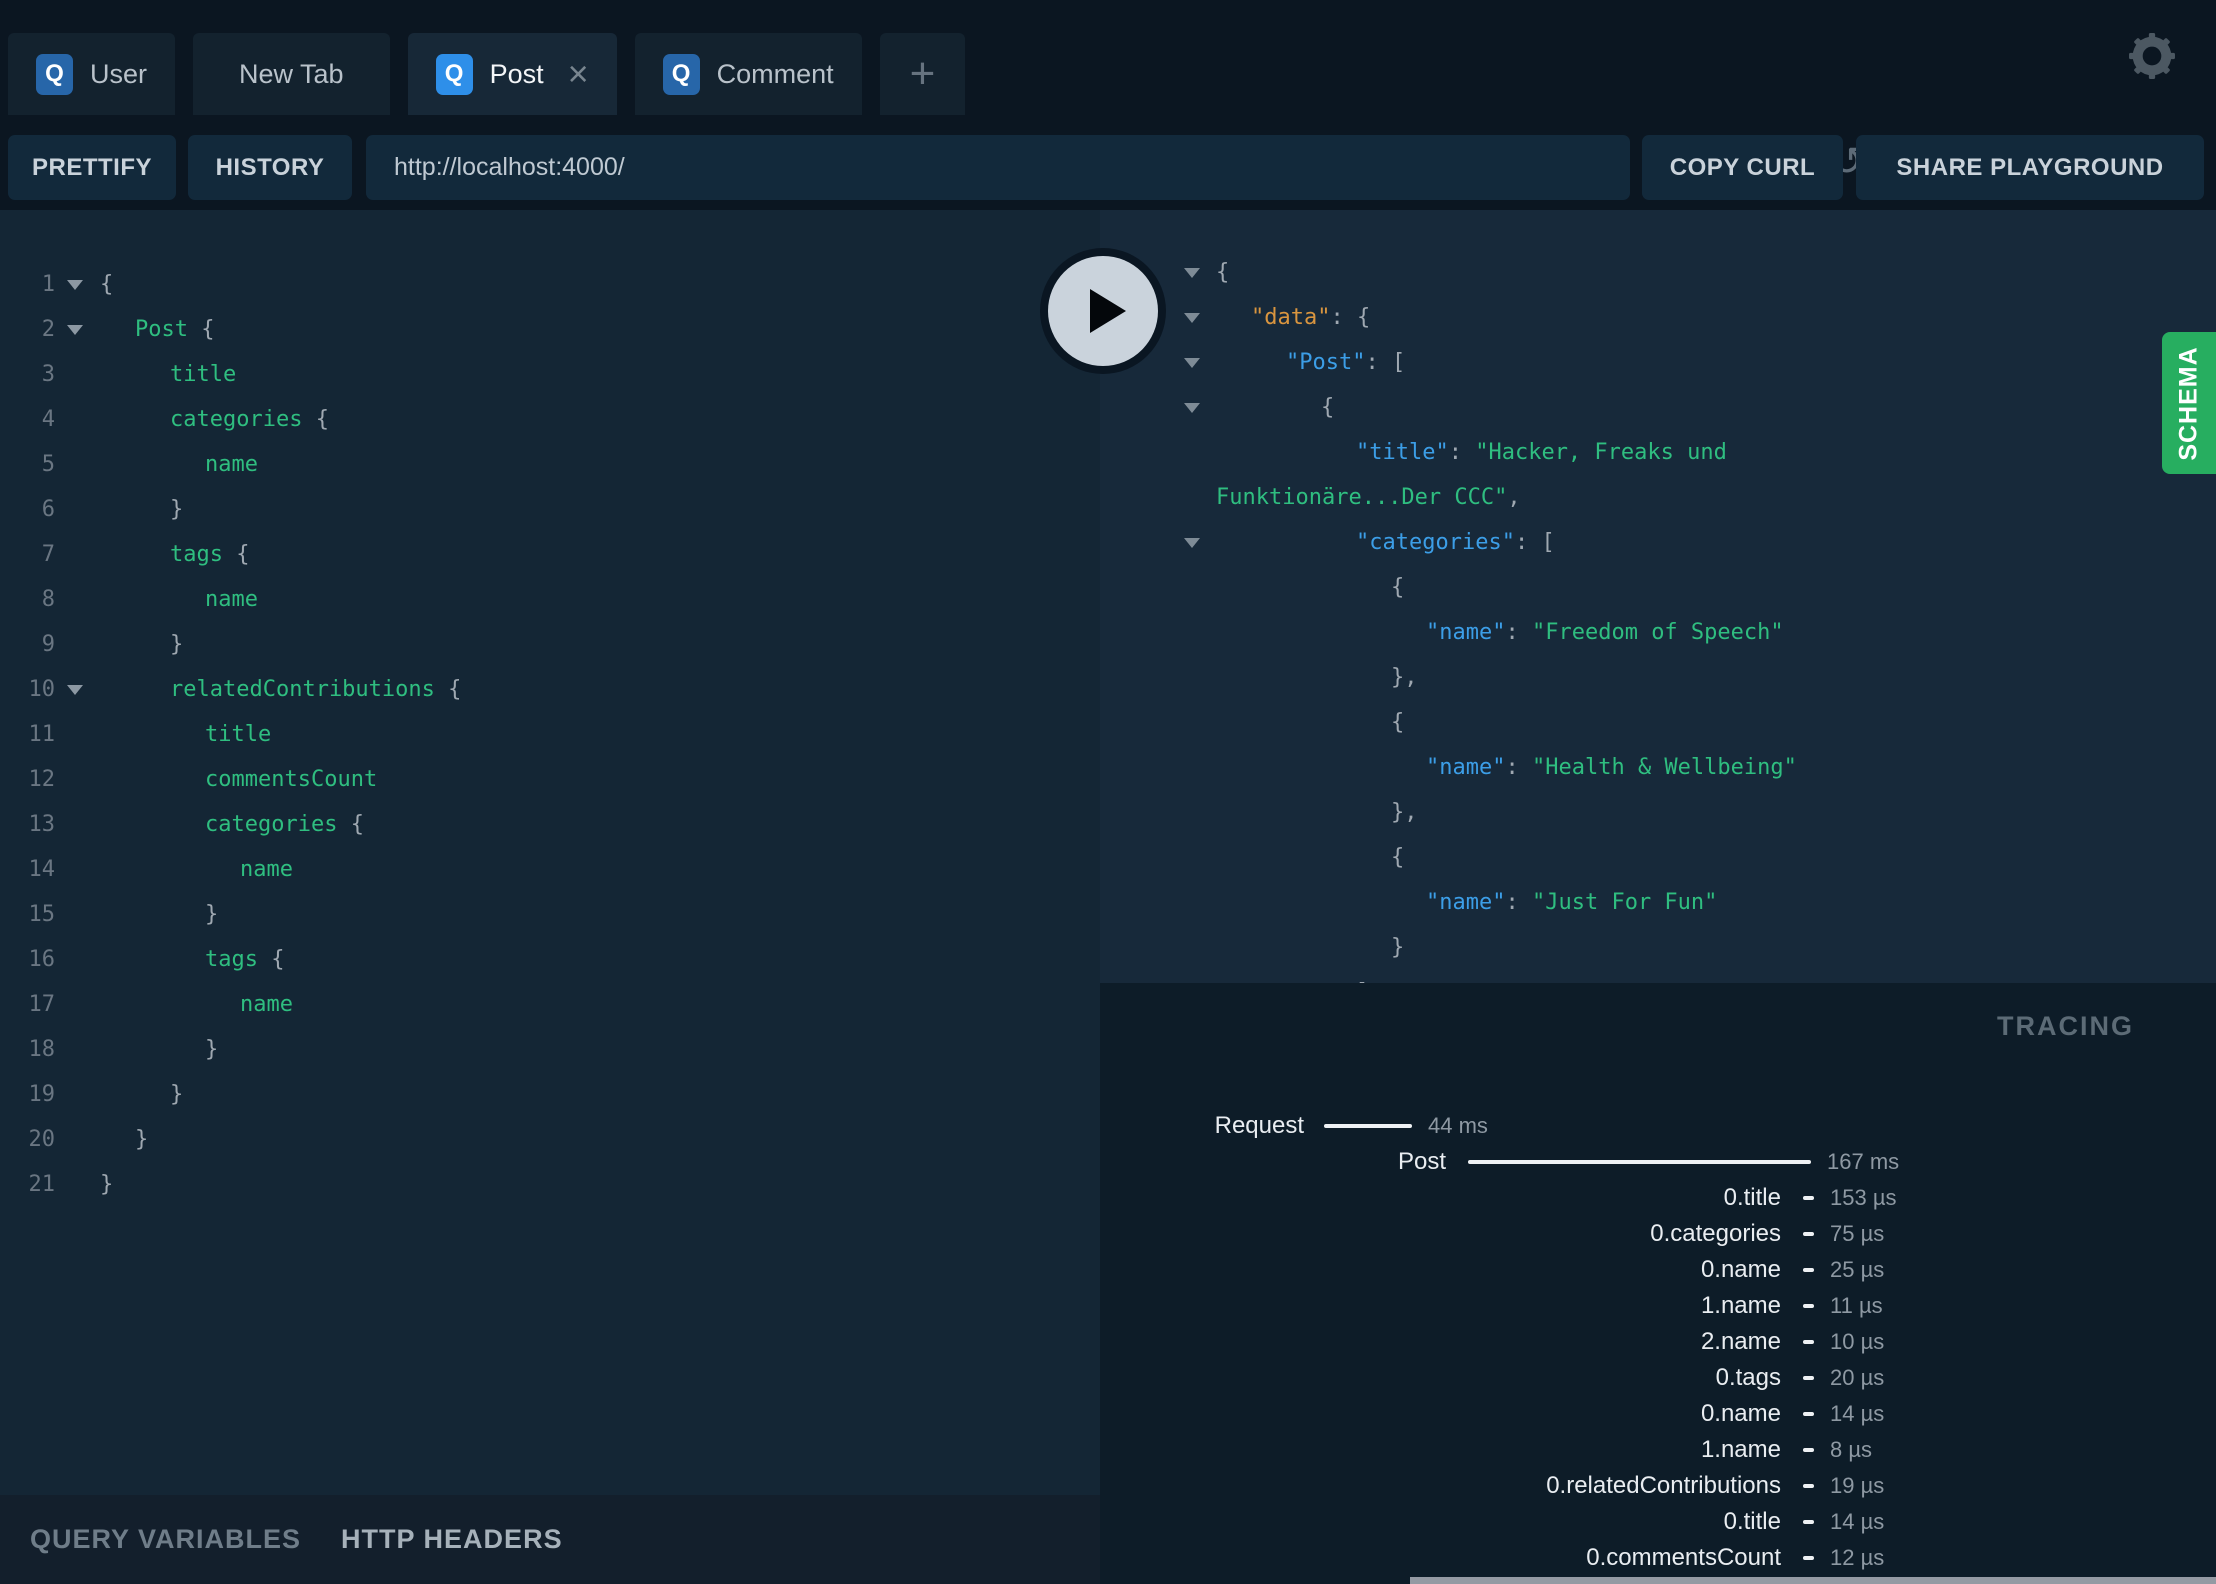  I want to click on line-number: 1, so click(48, 284).